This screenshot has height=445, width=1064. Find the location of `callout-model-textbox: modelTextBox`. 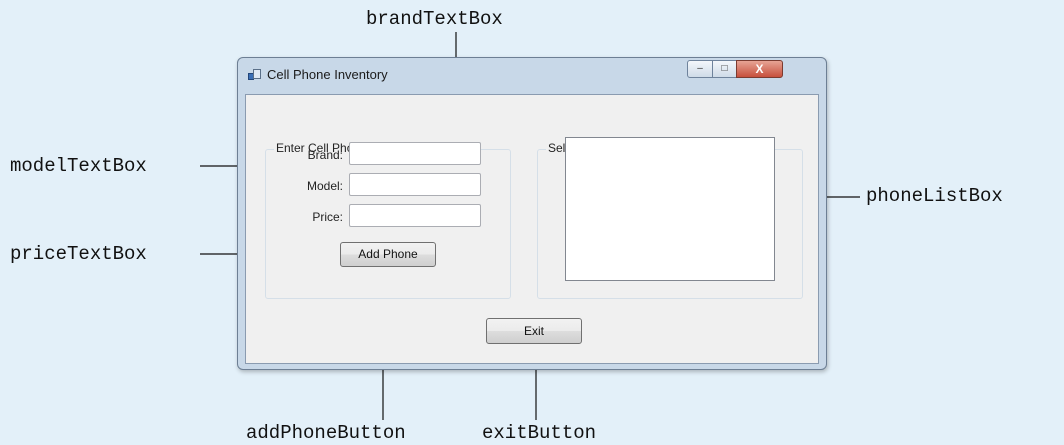

callout-model-textbox: modelTextBox is located at coordinates (78, 166).